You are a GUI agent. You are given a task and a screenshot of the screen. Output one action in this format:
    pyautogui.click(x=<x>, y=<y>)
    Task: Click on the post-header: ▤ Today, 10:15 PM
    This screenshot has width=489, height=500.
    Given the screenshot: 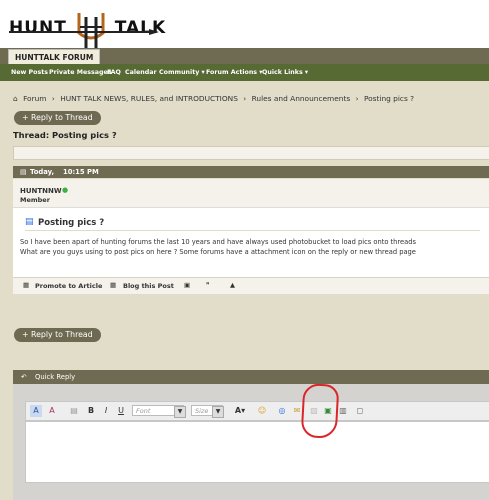 What is the action you would take?
    pyautogui.click(x=251, y=172)
    